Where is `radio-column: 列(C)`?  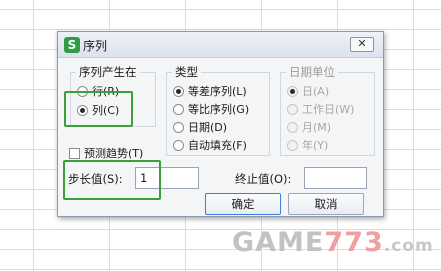 radio-column: 列(C) is located at coordinates (98, 110).